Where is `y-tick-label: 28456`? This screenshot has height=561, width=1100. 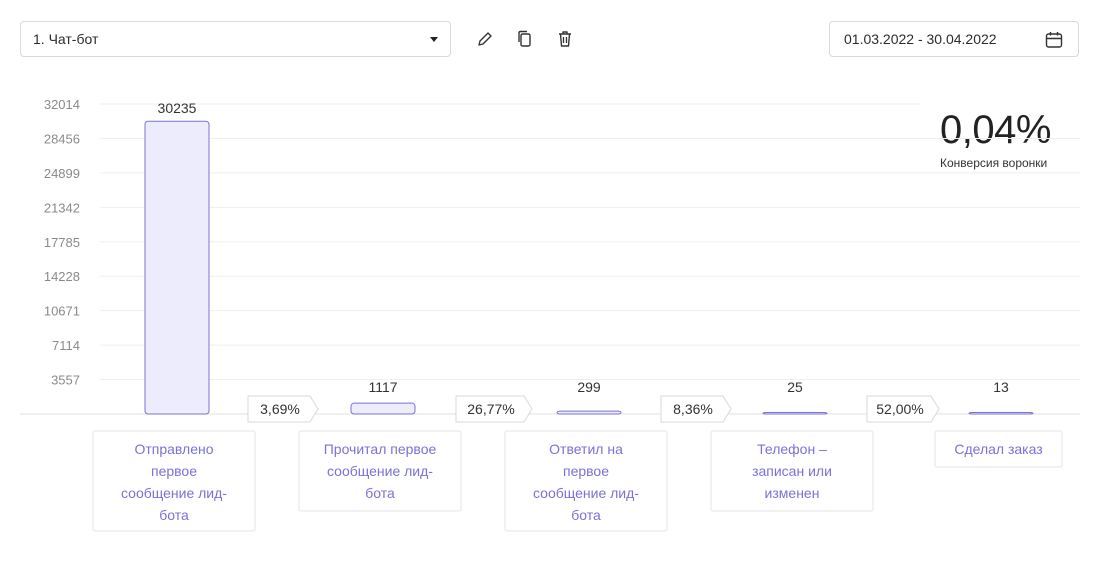
y-tick-label: 28456 is located at coordinates (62, 138).